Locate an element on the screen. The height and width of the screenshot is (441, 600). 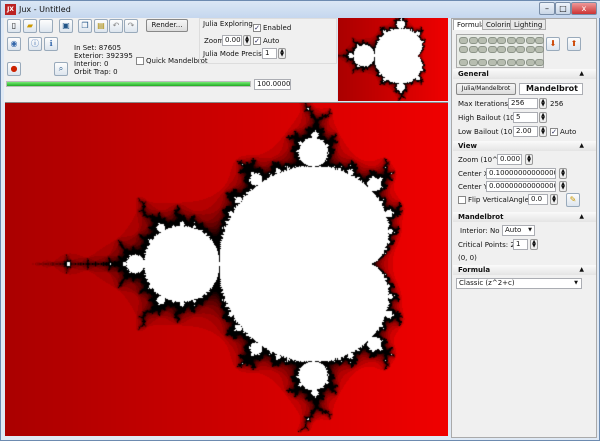
low-bailout-auto-label: Auto is located at coordinates (568, 132).